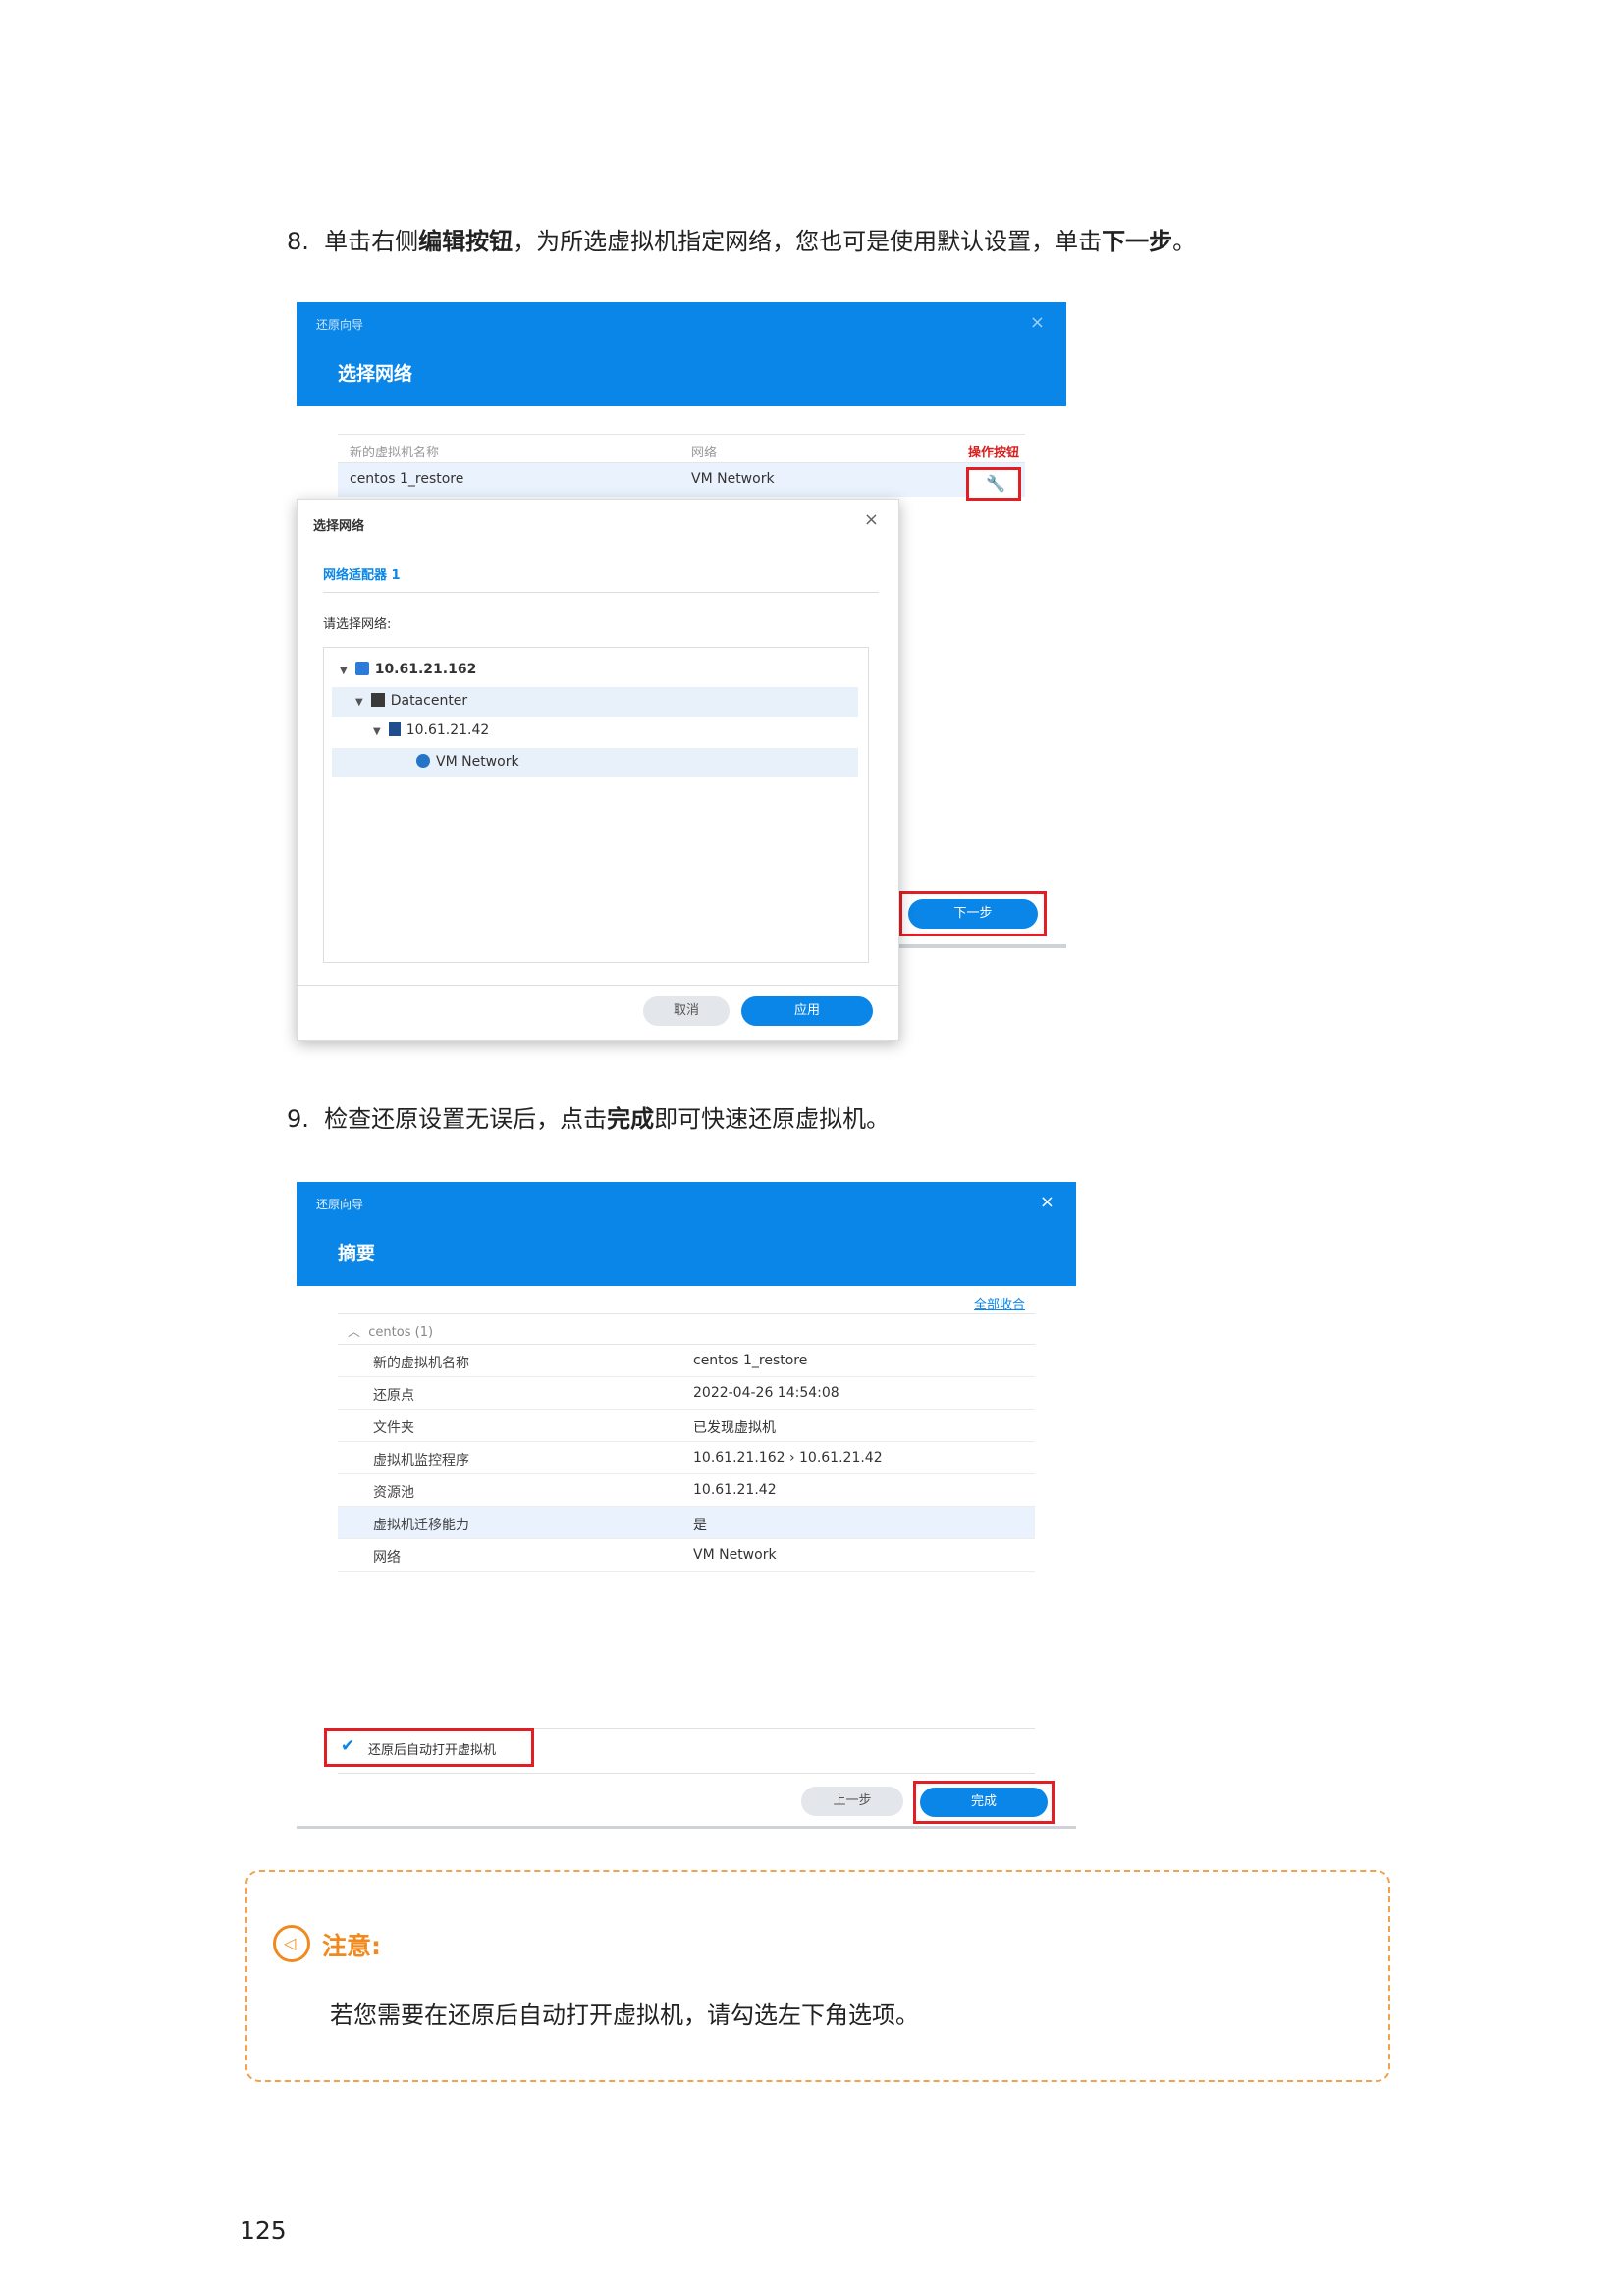 Image resolution: width=1624 pixels, height=2296 pixels. I want to click on auto-power-on-highlight: ✔ 还原后自动打开虚拟机, so click(429, 1747).